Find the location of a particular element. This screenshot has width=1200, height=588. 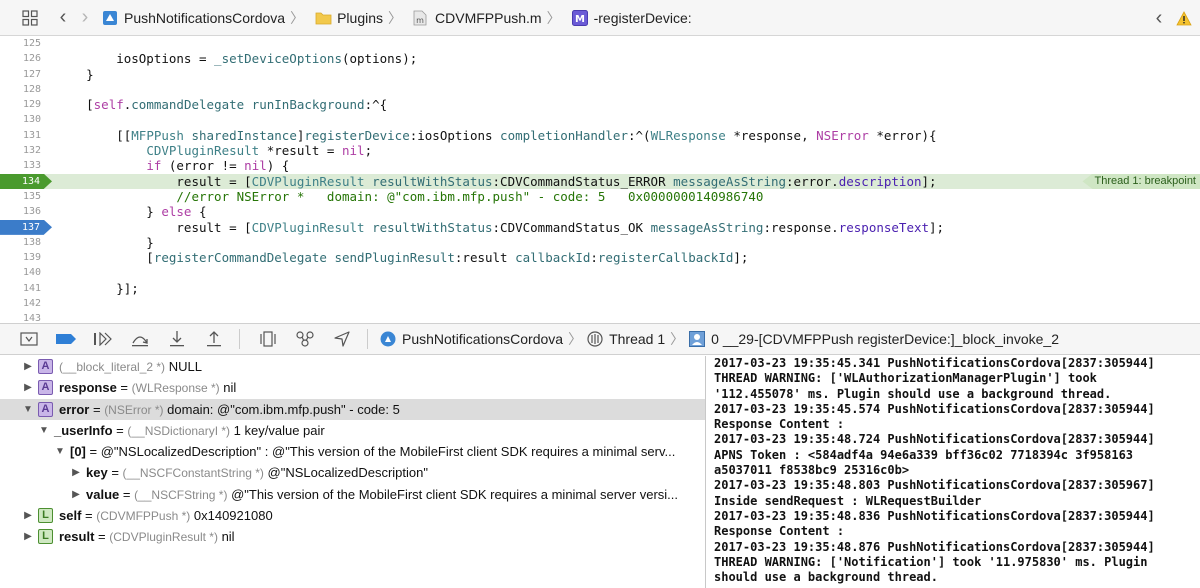

simulate-location-icon is located at coordinates (342, 339).